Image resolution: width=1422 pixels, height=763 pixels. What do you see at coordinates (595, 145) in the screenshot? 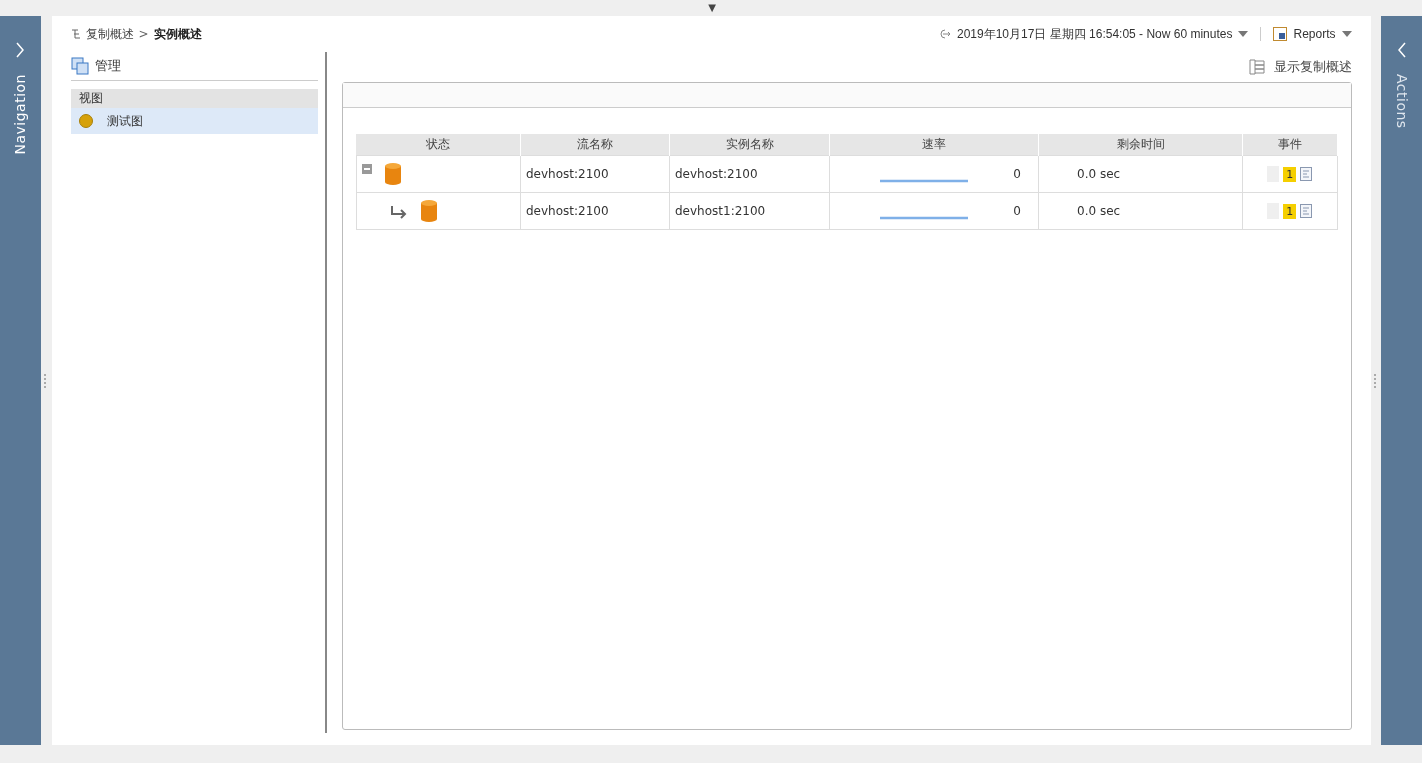
I see `column-header: 流名称` at bounding box center [595, 145].